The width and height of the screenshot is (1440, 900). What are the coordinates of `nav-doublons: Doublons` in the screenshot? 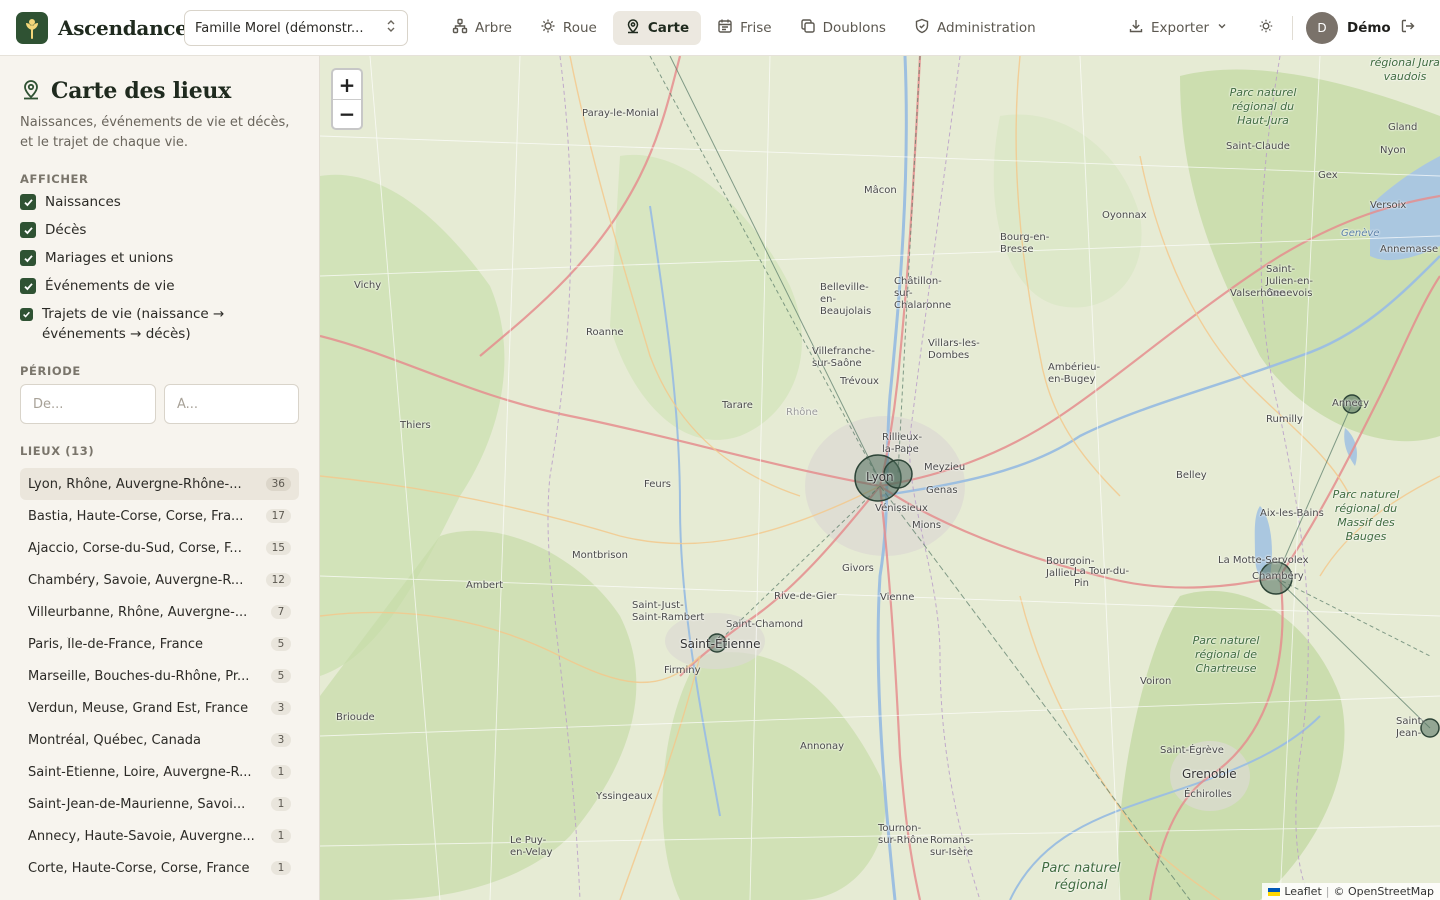 It's located at (843, 28).